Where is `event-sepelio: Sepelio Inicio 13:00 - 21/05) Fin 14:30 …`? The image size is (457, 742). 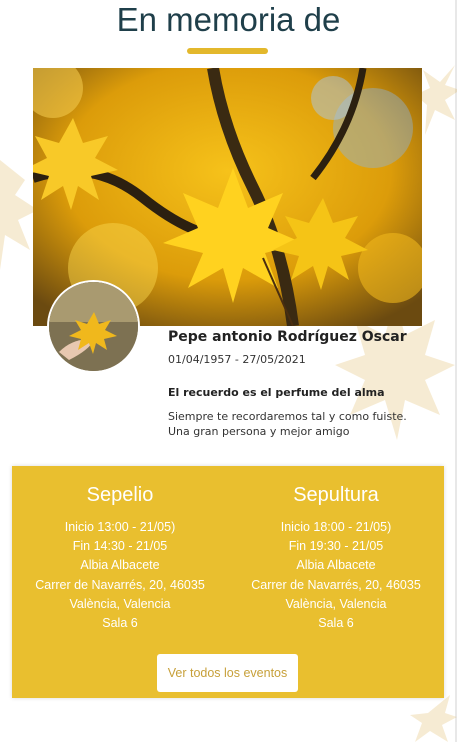
event-sepelio: Sepelio Inicio 13:00 - 21/05) Fin 14:30 … is located at coordinates (120, 556).